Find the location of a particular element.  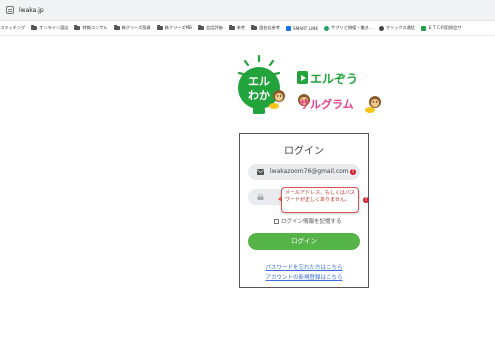

login-button: ログイン is located at coordinates (304, 241).